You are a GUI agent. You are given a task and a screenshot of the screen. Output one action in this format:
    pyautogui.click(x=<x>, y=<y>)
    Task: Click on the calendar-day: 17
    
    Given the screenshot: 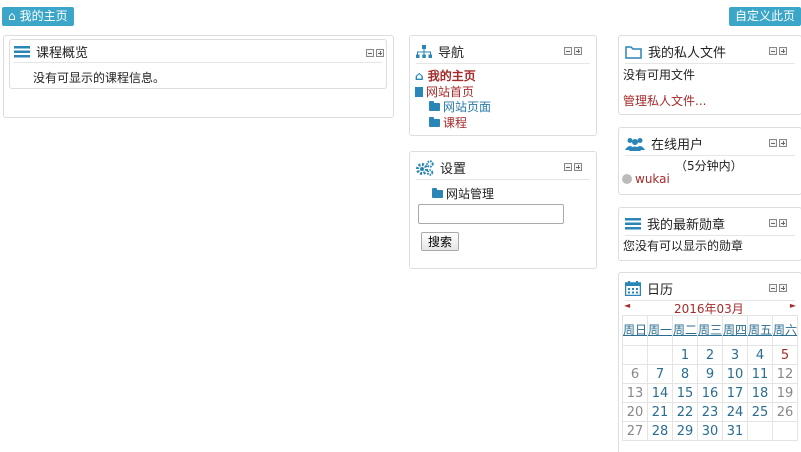 What is the action you would take?
    pyautogui.click(x=735, y=393)
    